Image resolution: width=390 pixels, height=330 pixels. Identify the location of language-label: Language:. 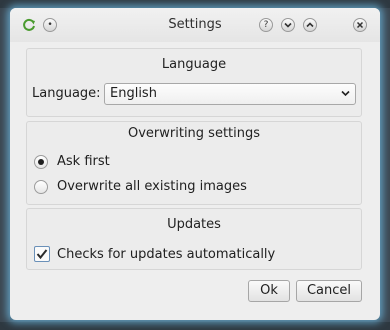
(66, 93).